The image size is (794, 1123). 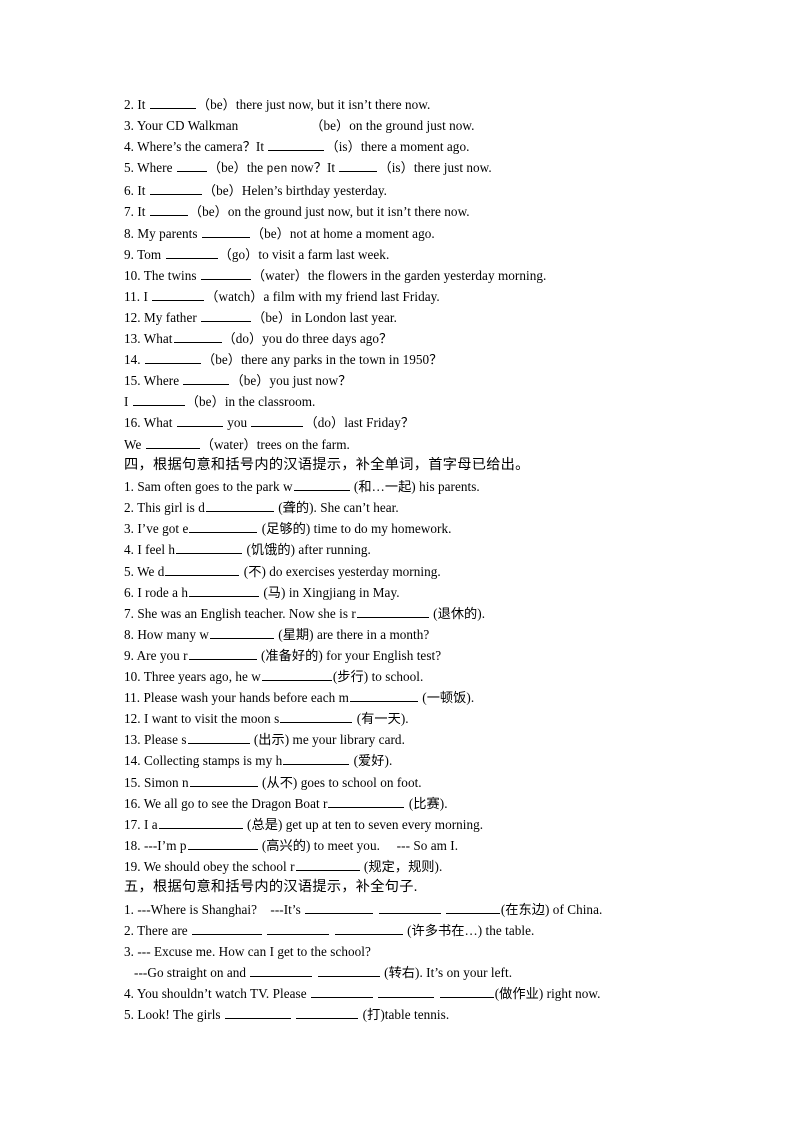 What do you see at coordinates (446, 698) in the screenshot?
I see `sentence-text: (一顿饭).` at bounding box center [446, 698].